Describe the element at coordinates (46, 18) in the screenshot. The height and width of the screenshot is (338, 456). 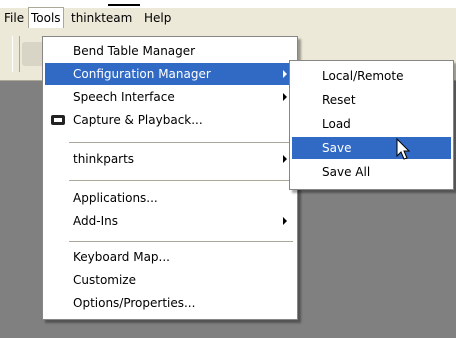
I see `menu-tools: Tools` at that location.